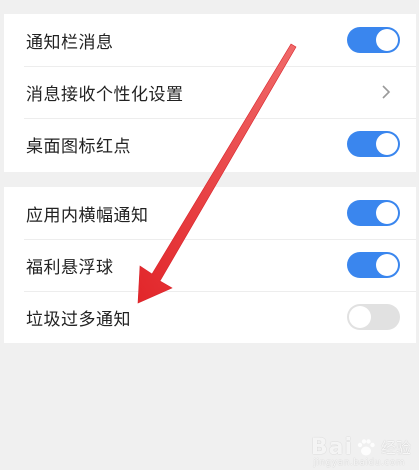 Image resolution: width=419 pixels, height=470 pixels. What do you see at coordinates (78, 146) in the screenshot?
I see `setting-label: 桌面图标红点` at bounding box center [78, 146].